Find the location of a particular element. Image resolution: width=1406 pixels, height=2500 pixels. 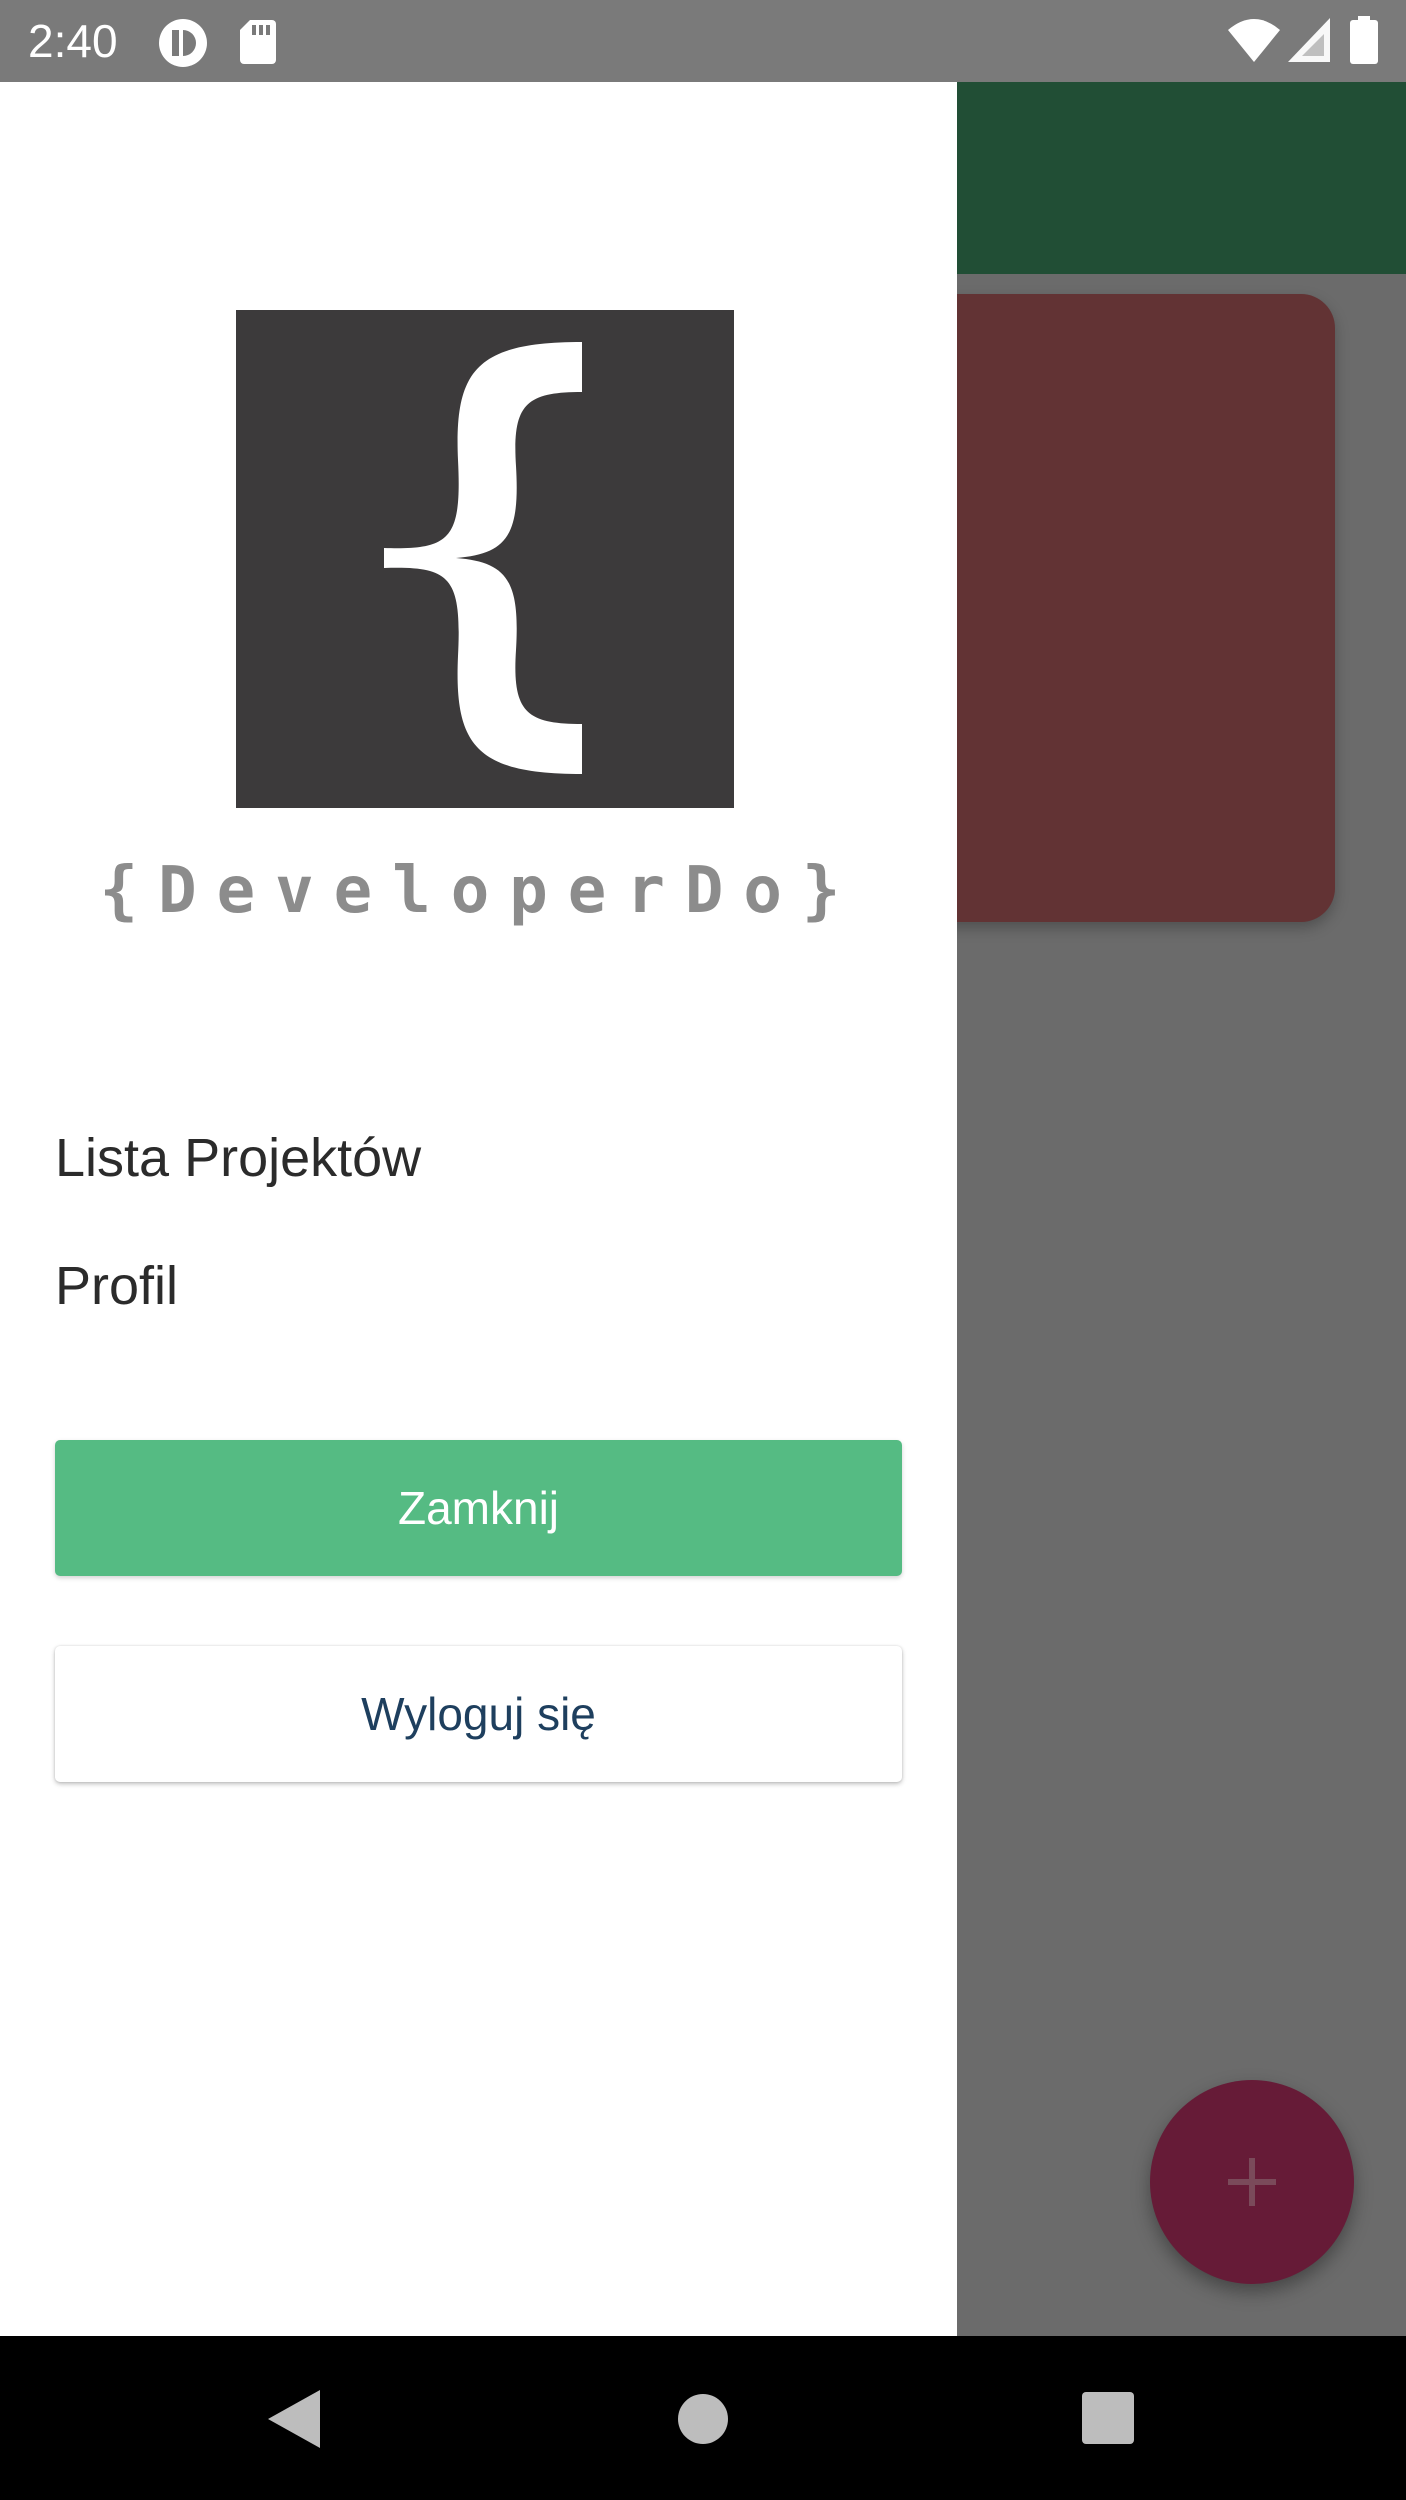

navigation-bar is located at coordinates (703, 2418).